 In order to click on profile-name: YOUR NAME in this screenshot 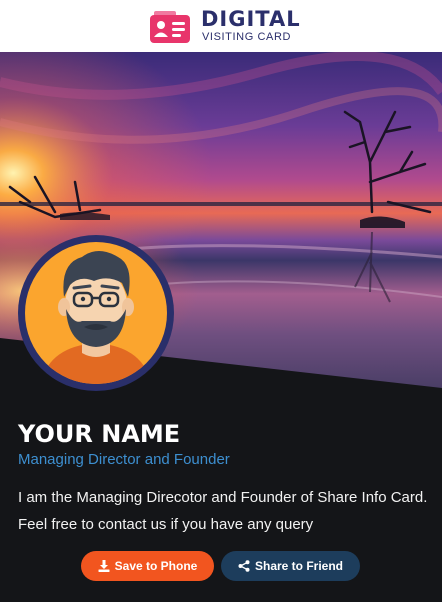, I will do `click(99, 434)`.